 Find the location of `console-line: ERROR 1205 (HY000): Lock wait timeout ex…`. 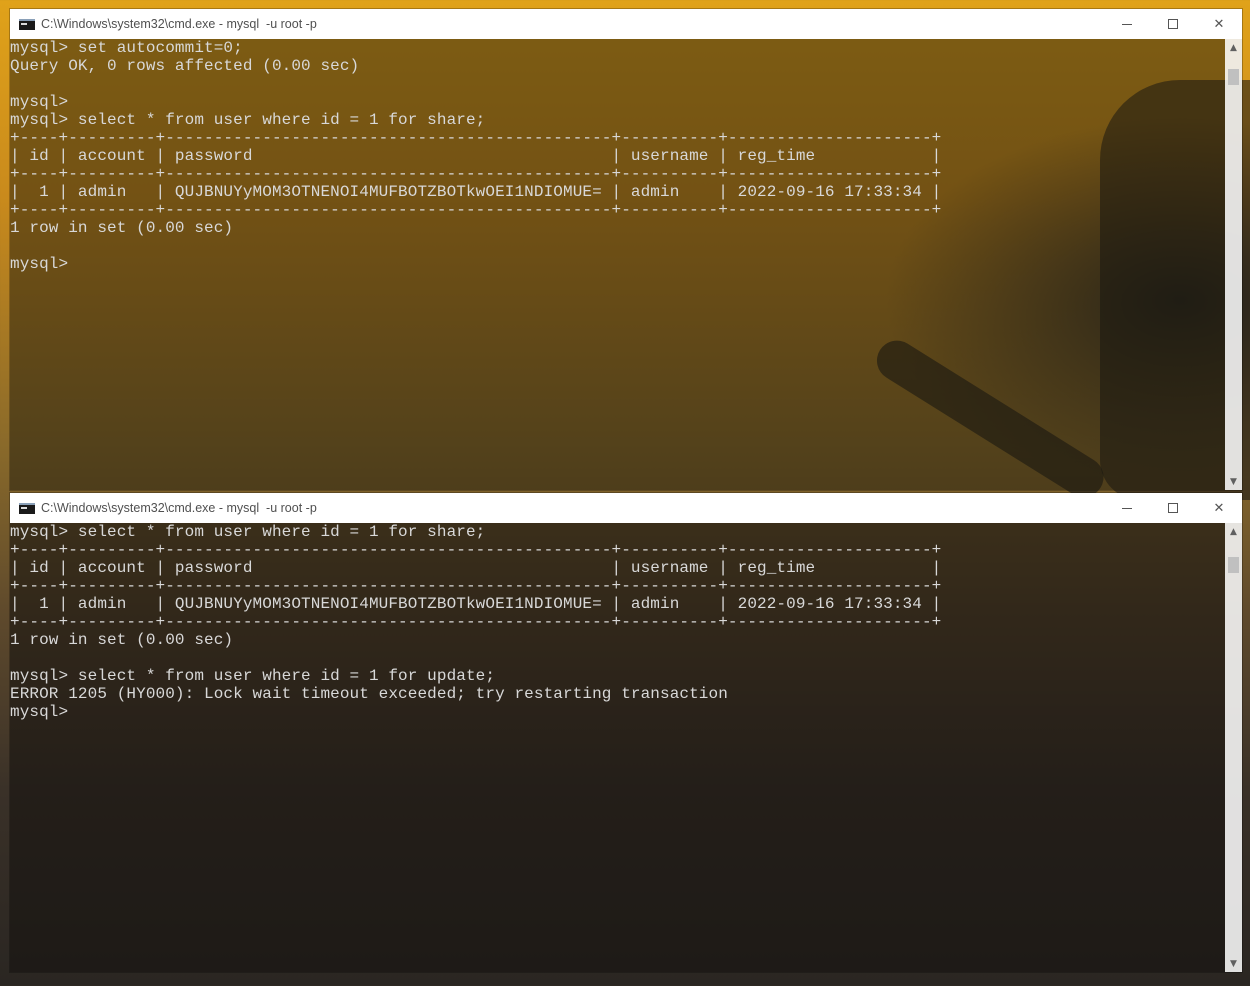

console-line: ERROR 1205 (HY000): Lock wait timeout ex… is located at coordinates (369, 694).